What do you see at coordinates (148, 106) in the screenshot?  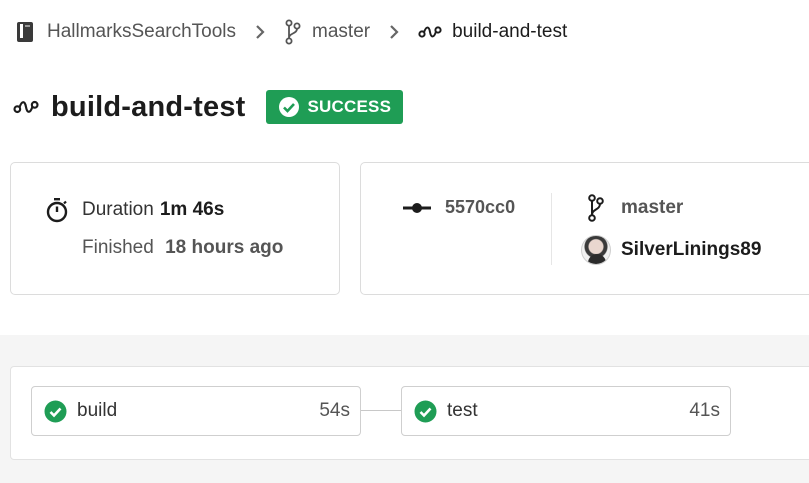 I see `page-title: build-and-test` at bounding box center [148, 106].